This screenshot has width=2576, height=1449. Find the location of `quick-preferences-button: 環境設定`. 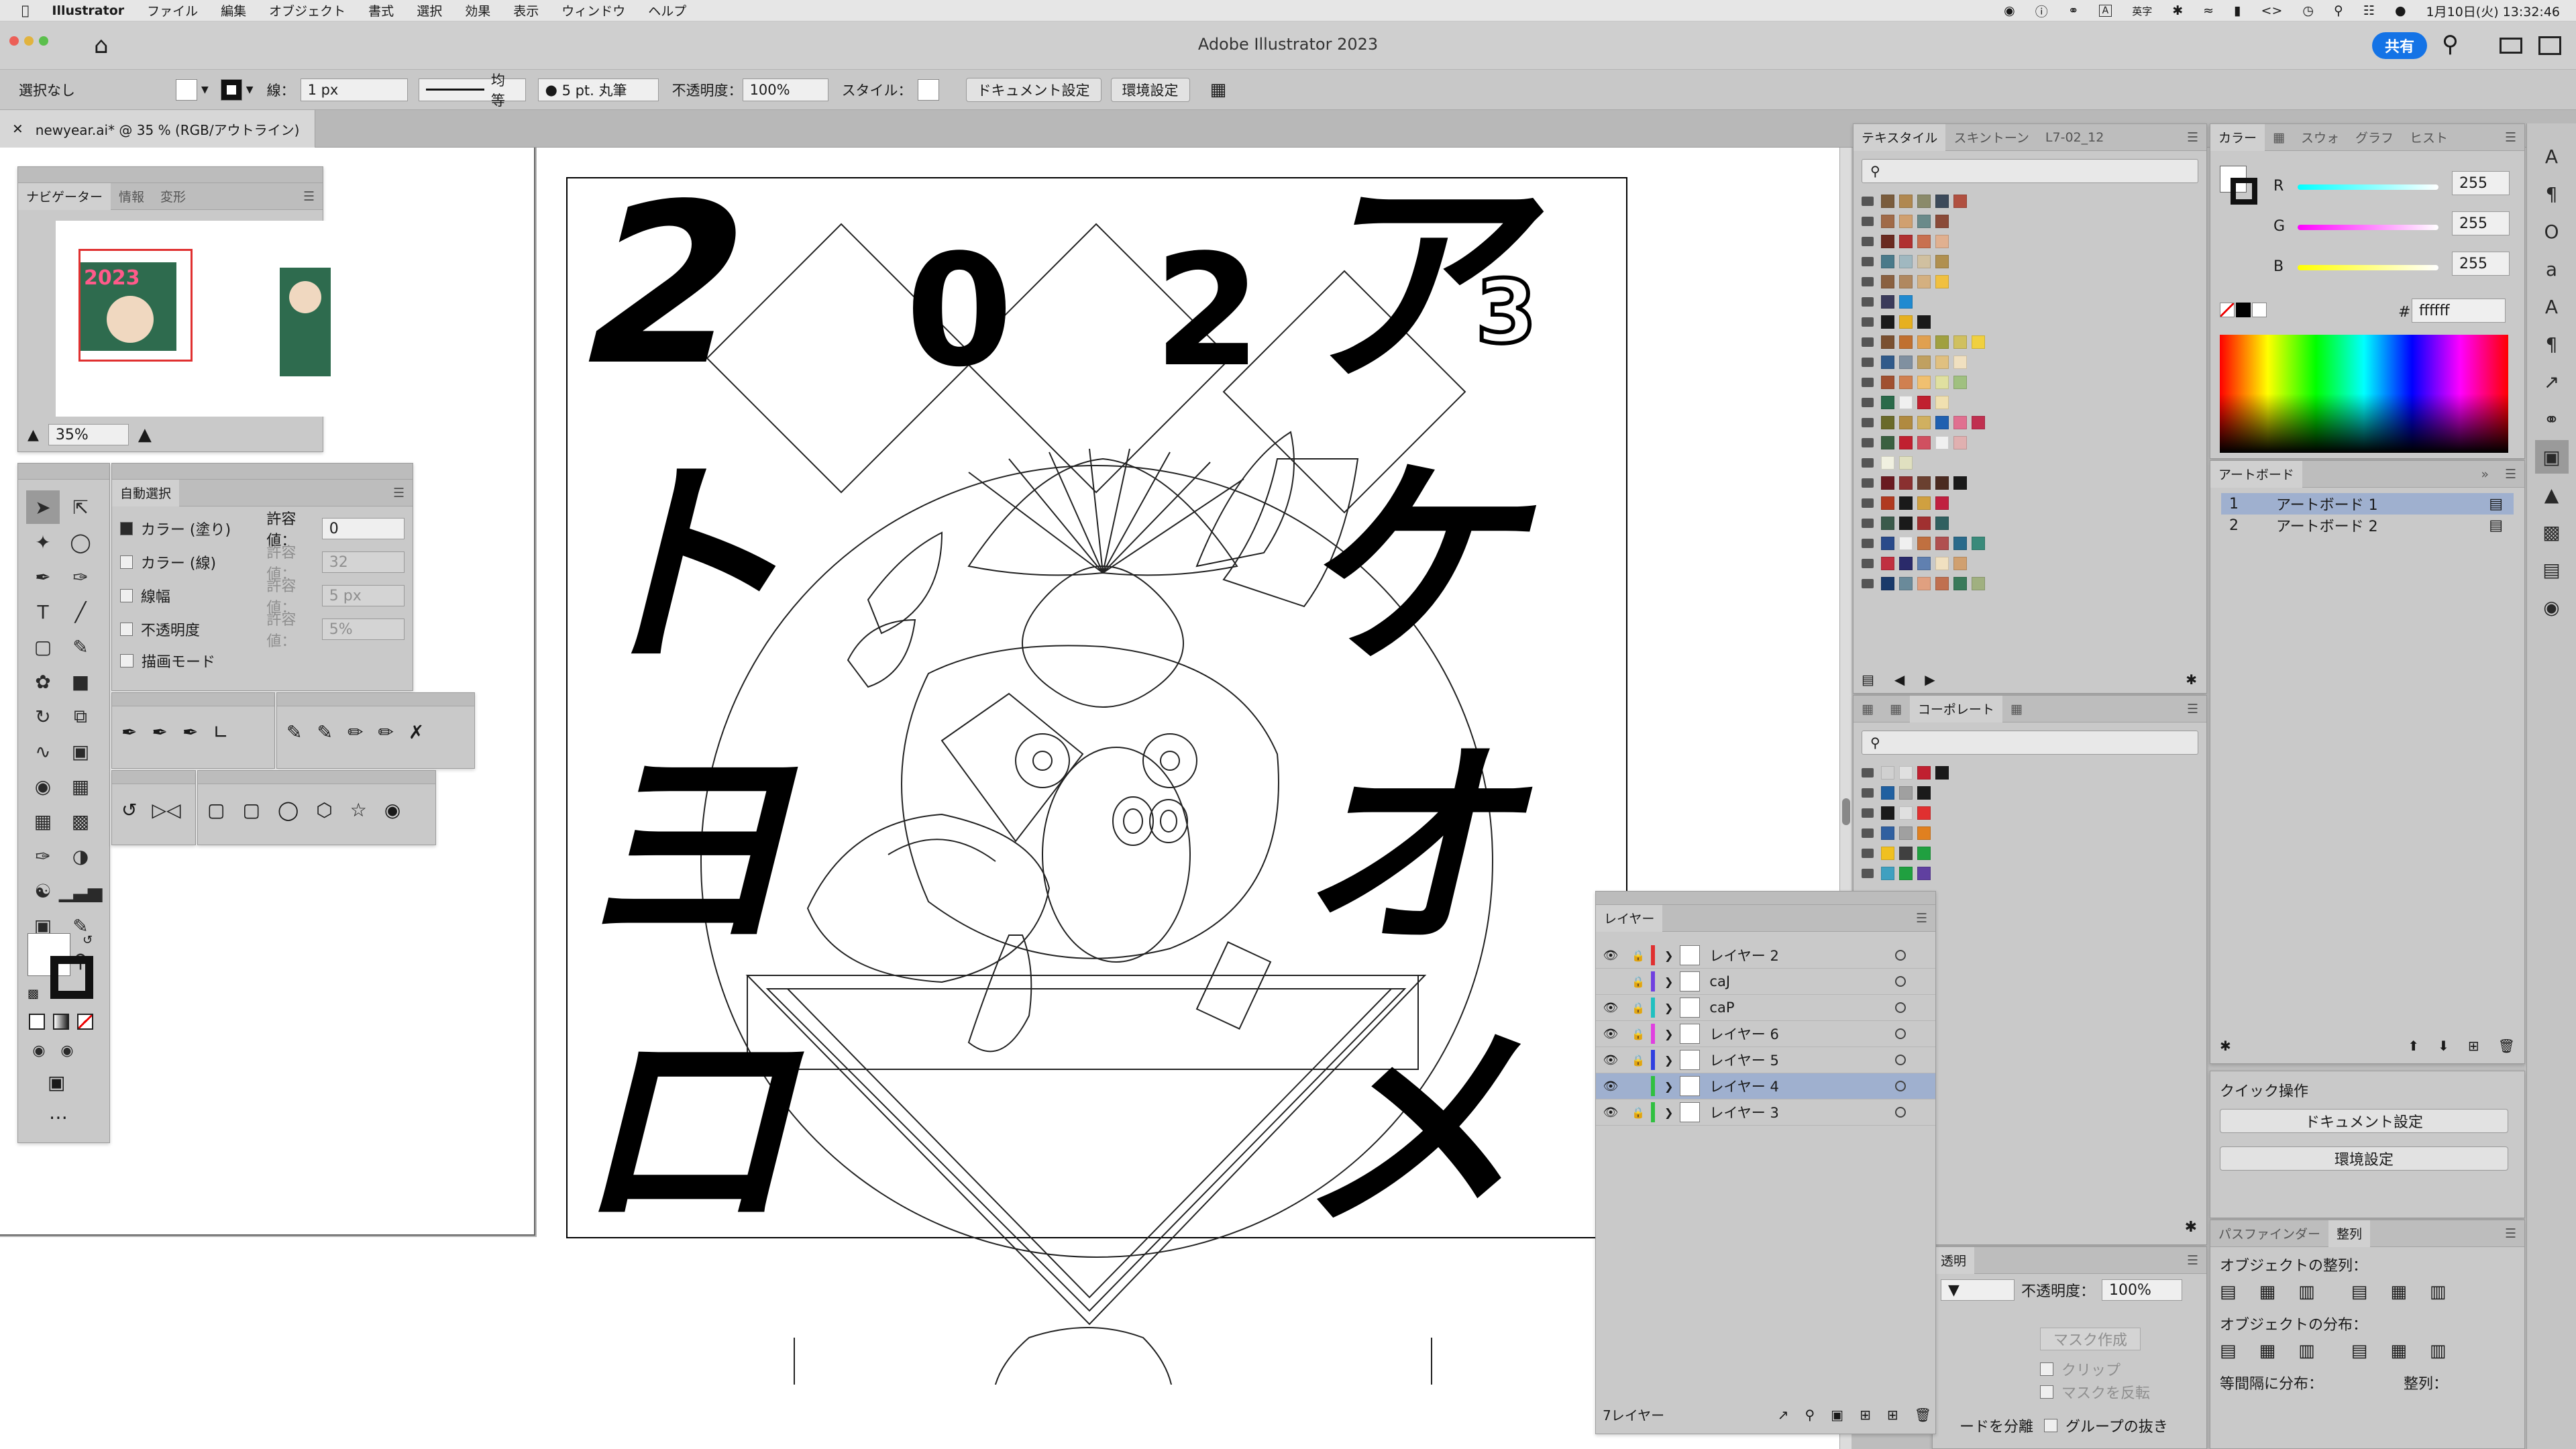

quick-preferences-button: 環境設定 is located at coordinates (2364, 1158).